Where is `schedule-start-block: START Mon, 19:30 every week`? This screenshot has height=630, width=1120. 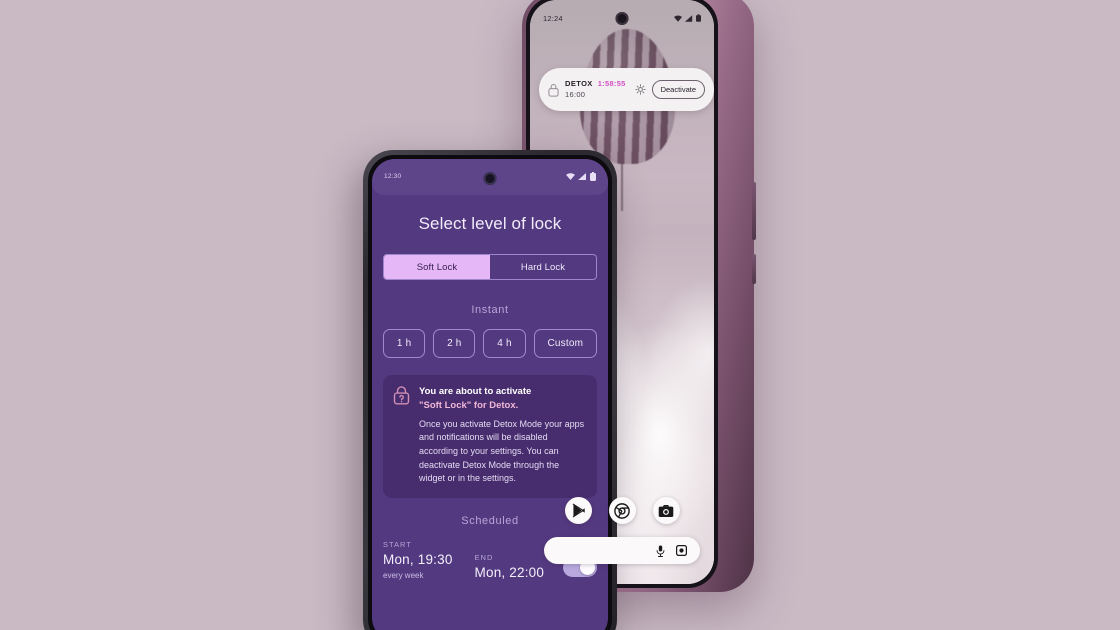 schedule-start-block: START Mon, 19:30 every week is located at coordinates (418, 560).